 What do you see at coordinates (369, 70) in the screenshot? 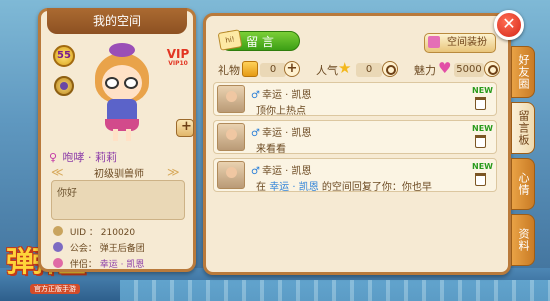
I see `popularity-value: 0` at bounding box center [369, 70].